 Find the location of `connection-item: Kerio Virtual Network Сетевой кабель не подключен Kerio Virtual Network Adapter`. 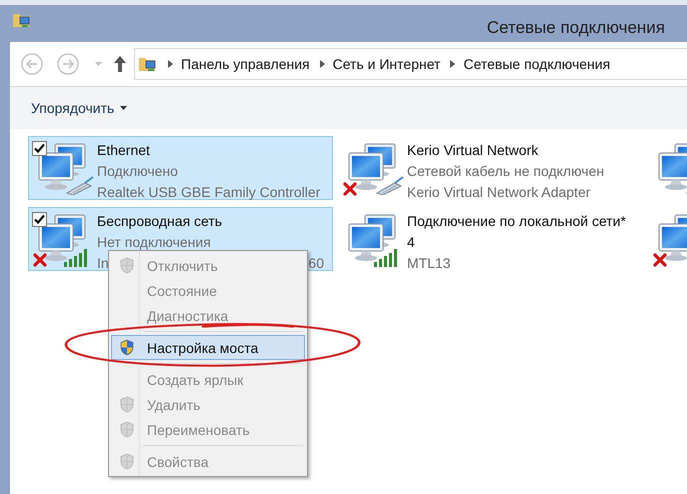

connection-item: Kerio Virtual Network Сетевой кабель не подключен Kerio Virtual Network Adapter is located at coordinates (490, 168).